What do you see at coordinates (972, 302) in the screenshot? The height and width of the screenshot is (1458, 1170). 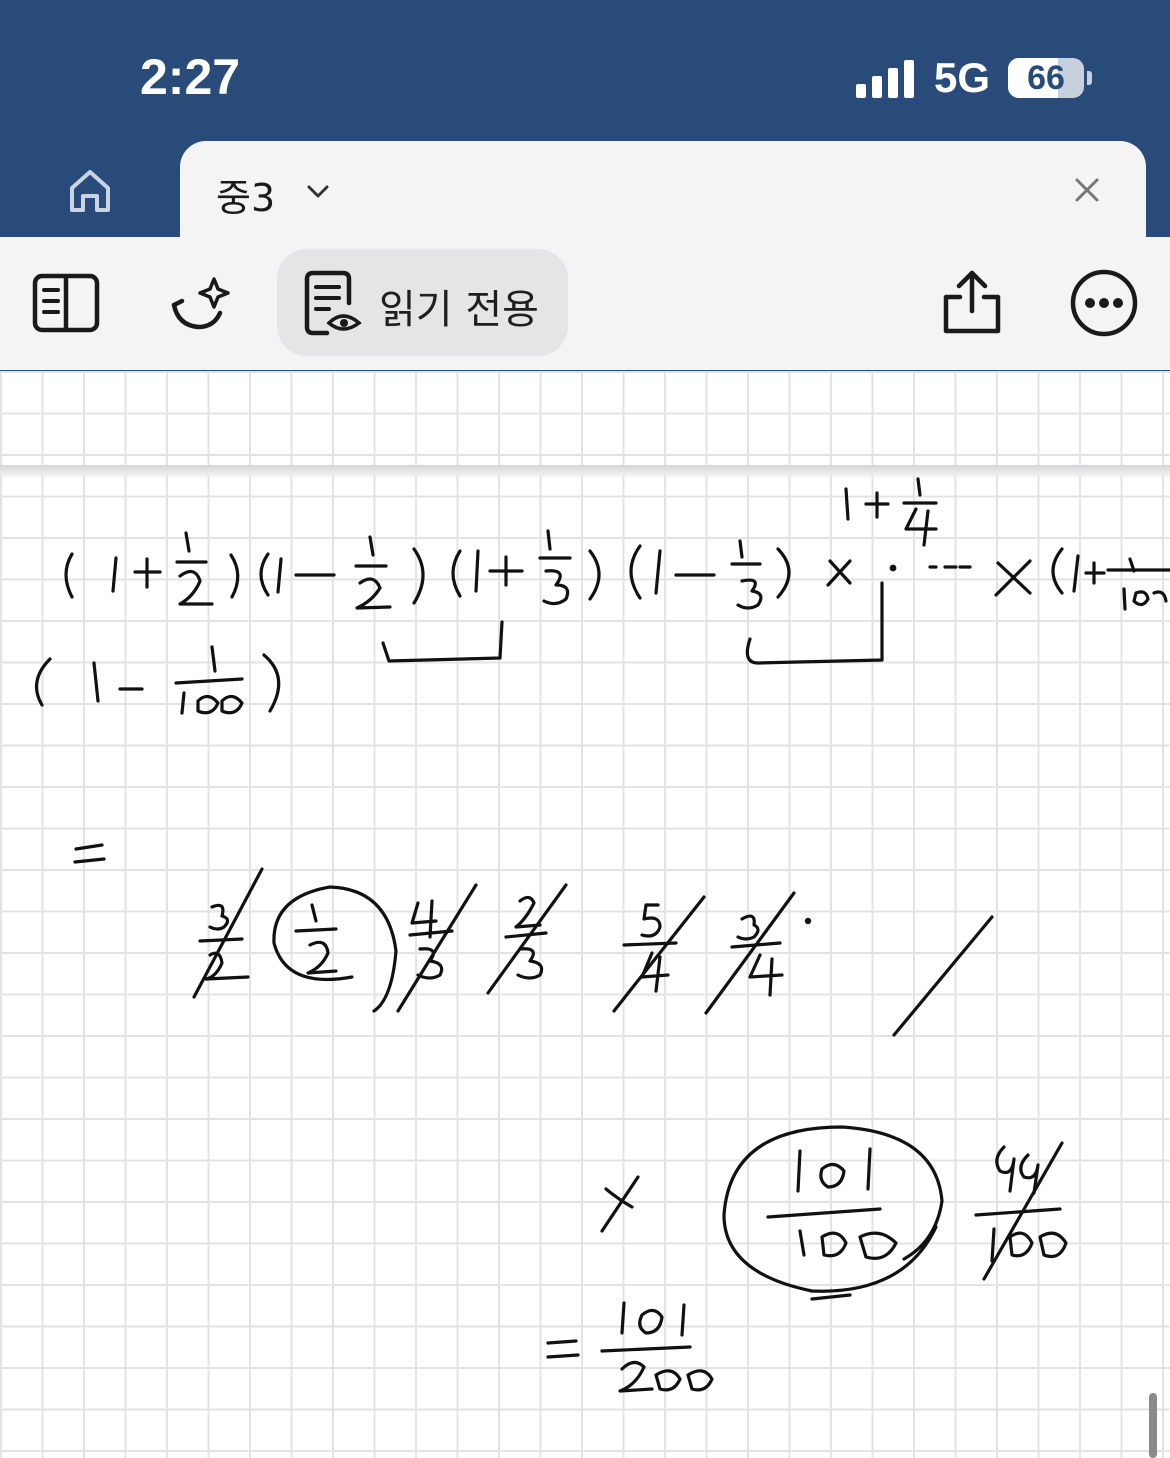 I see `share-icon` at bounding box center [972, 302].